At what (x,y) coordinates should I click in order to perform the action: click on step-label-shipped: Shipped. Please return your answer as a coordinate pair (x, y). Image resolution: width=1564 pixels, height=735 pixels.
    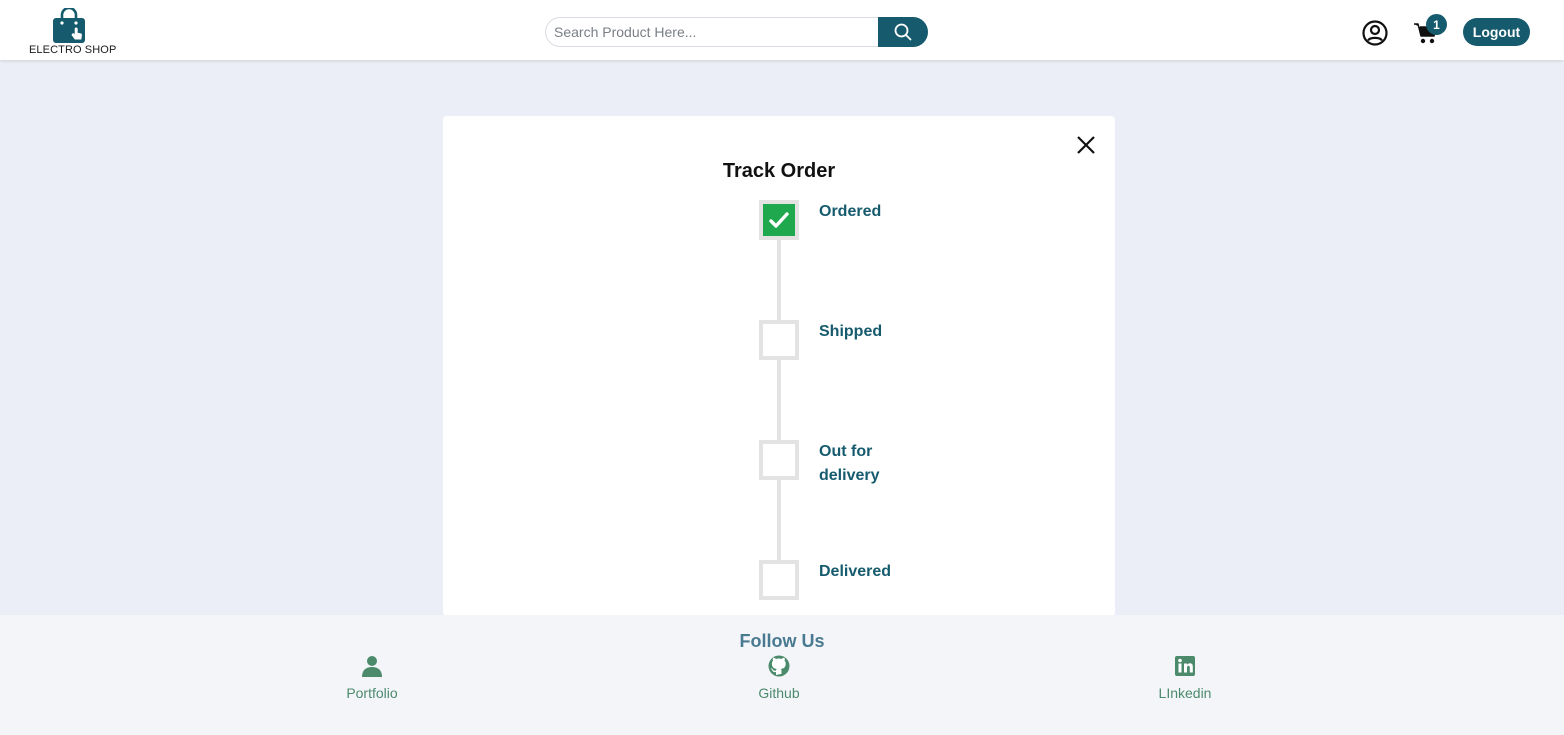
    Looking at the image, I should click on (851, 331).